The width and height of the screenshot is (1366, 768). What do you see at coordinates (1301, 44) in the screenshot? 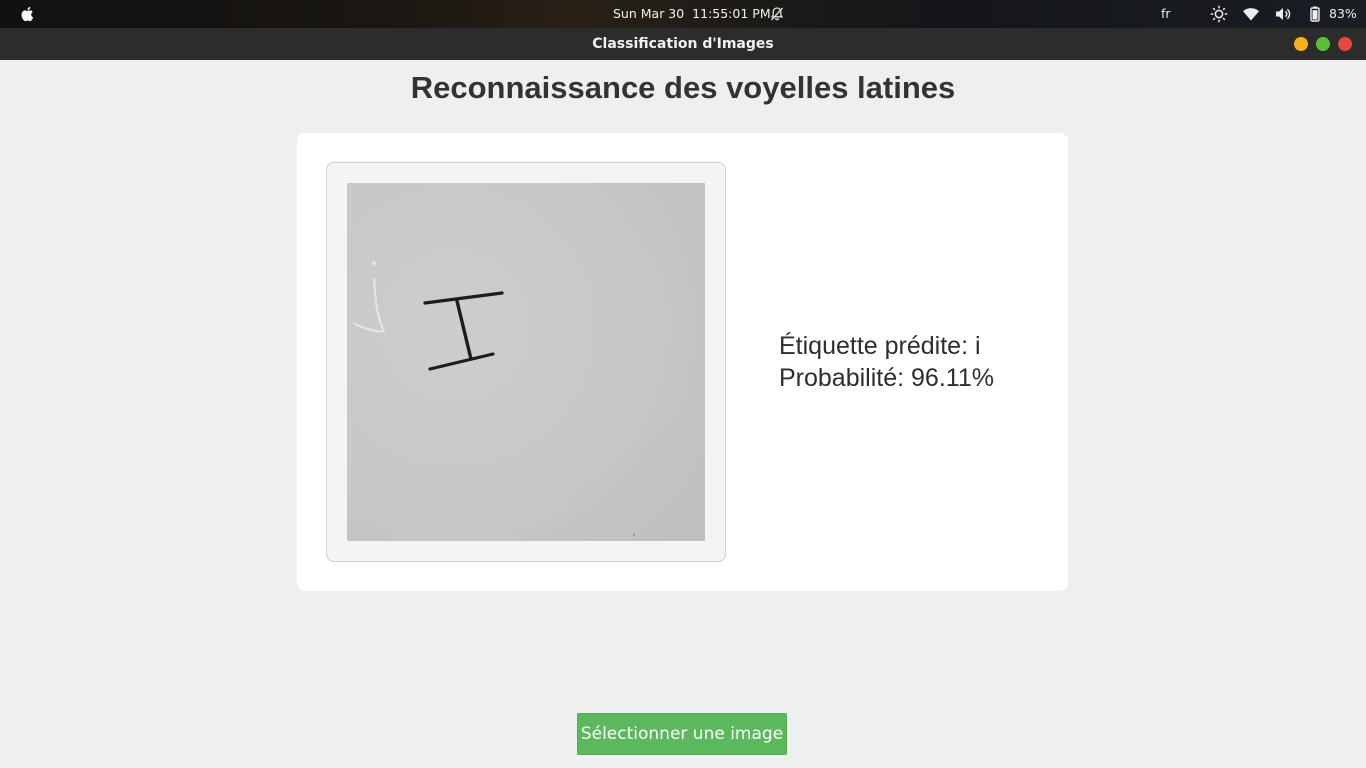
I see `minimize-button` at bounding box center [1301, 44].